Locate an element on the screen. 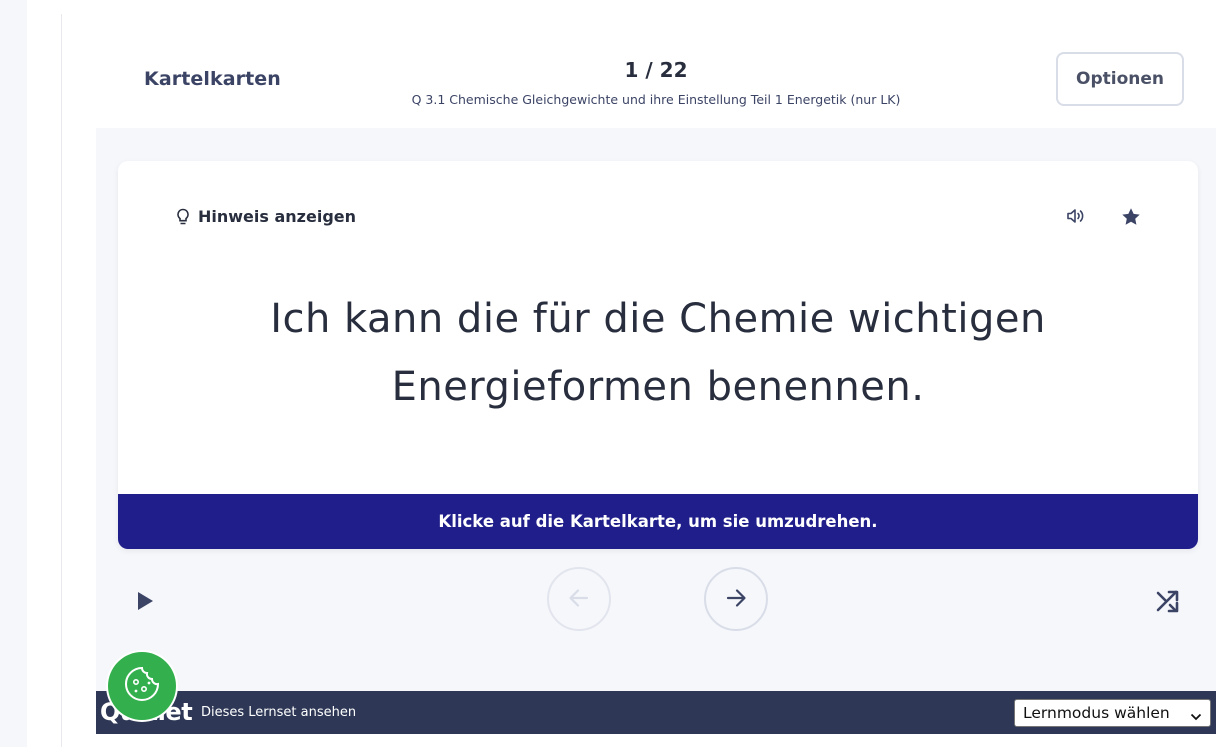 The image size is (1216, 747). lightbulb-icon is located at coordinates (183, 217).